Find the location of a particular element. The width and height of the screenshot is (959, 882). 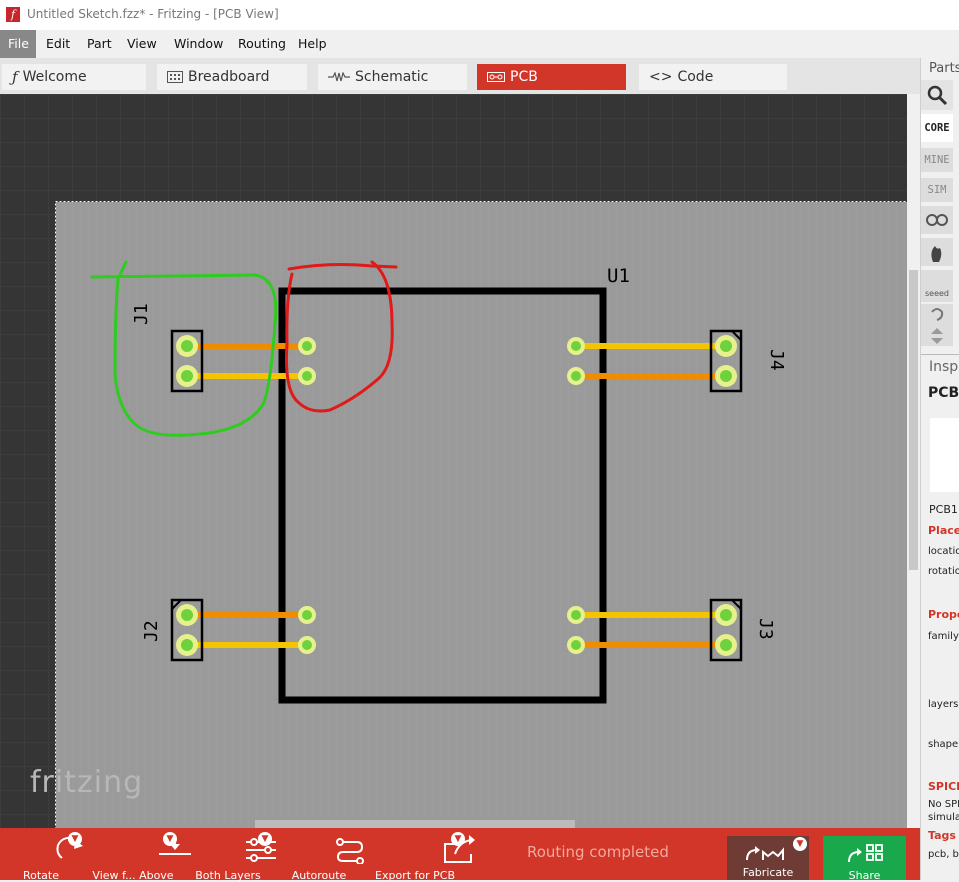

share-label: Share is located at coordinates (864, 875).